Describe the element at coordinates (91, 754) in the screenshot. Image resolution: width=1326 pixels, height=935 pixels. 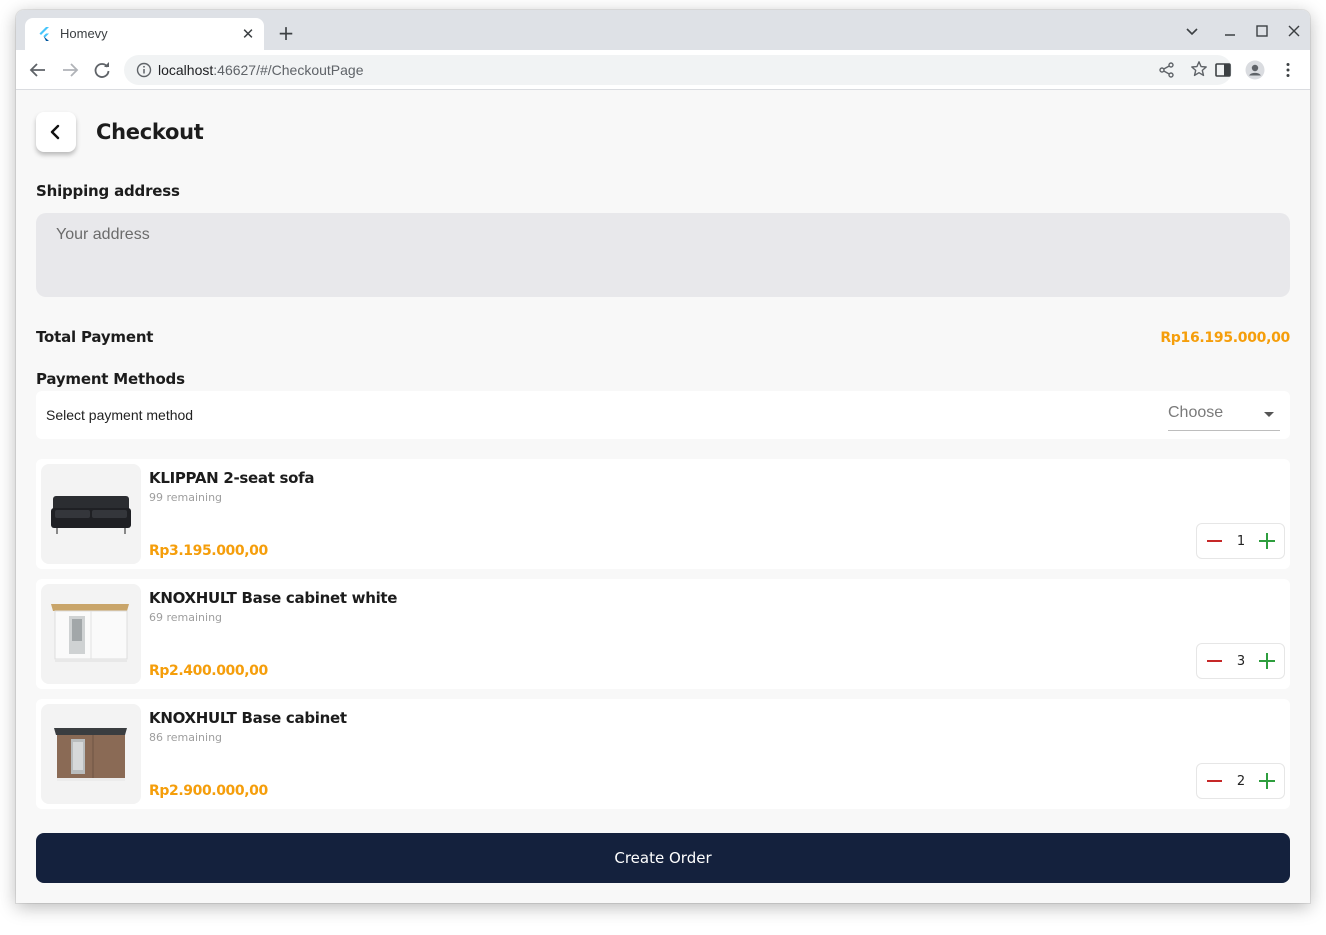
I see `wood-cabinet-image` at that location.